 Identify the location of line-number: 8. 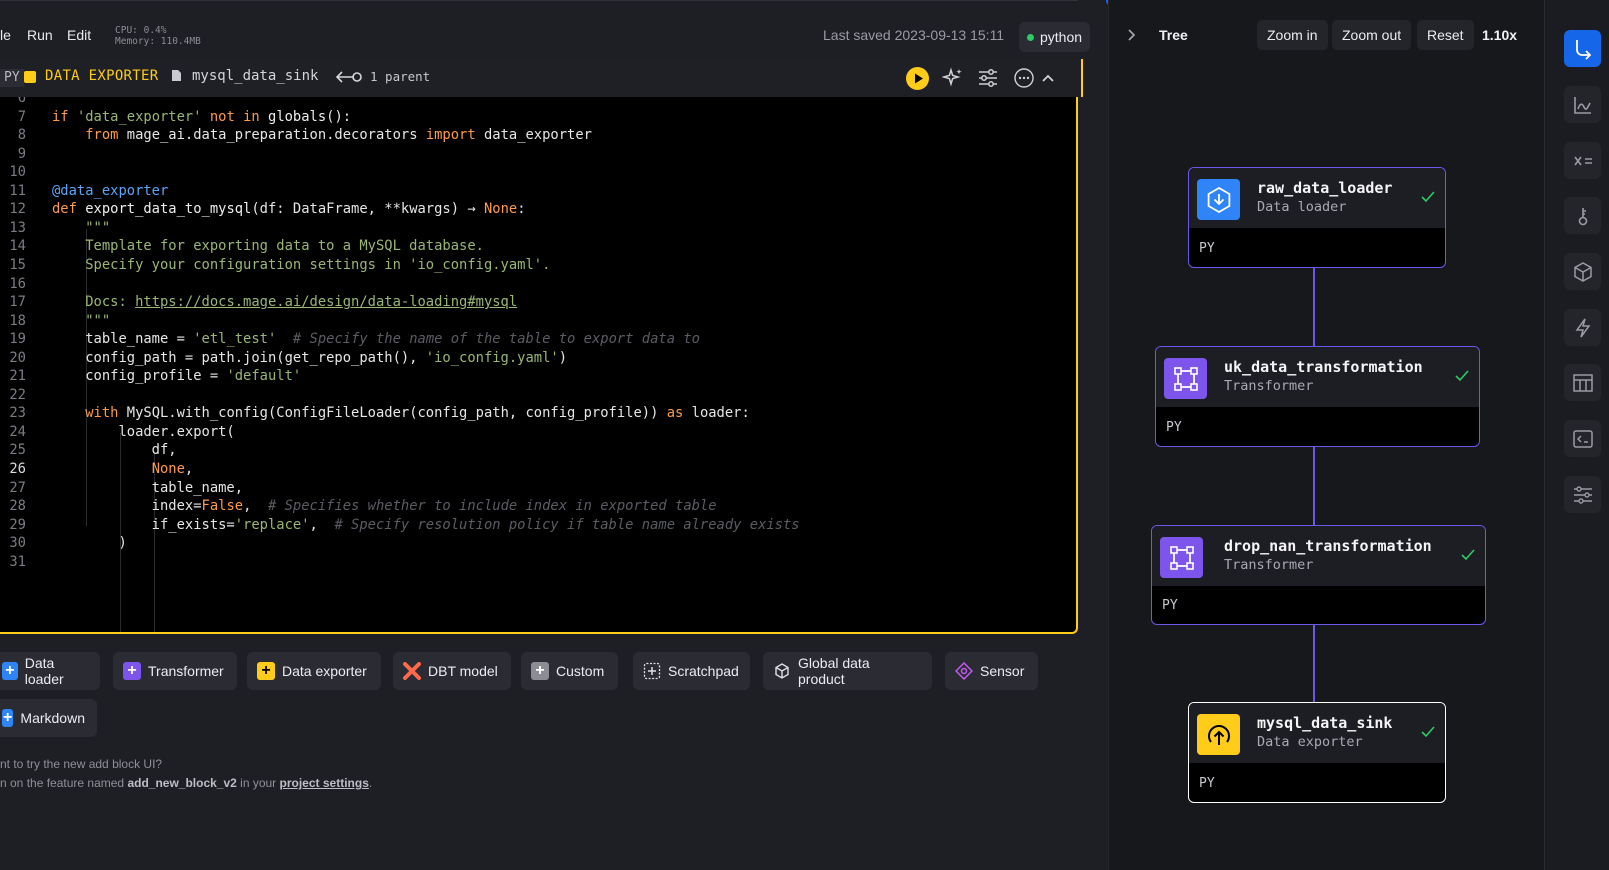
(21, 135).